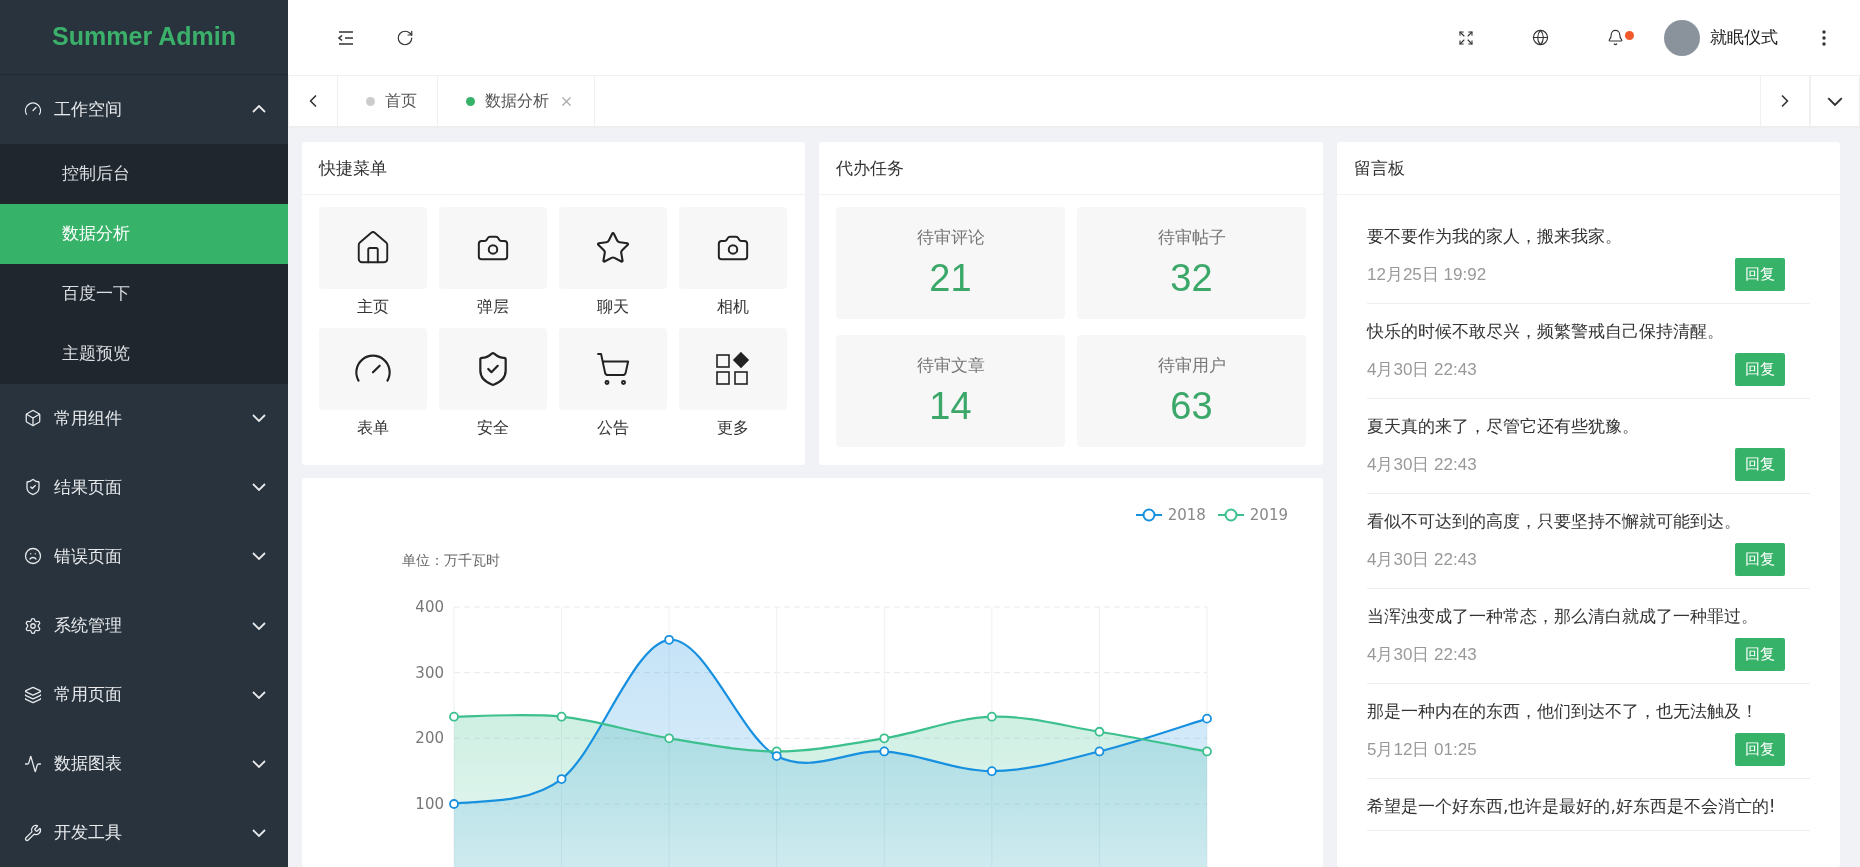 Image resolution: width=1860 pixels, height=867 pixels. What do you see at coordinates (613, 428) in the screenshot?
I see `shortcut-label: 公告` at bounding box center [613, 428].